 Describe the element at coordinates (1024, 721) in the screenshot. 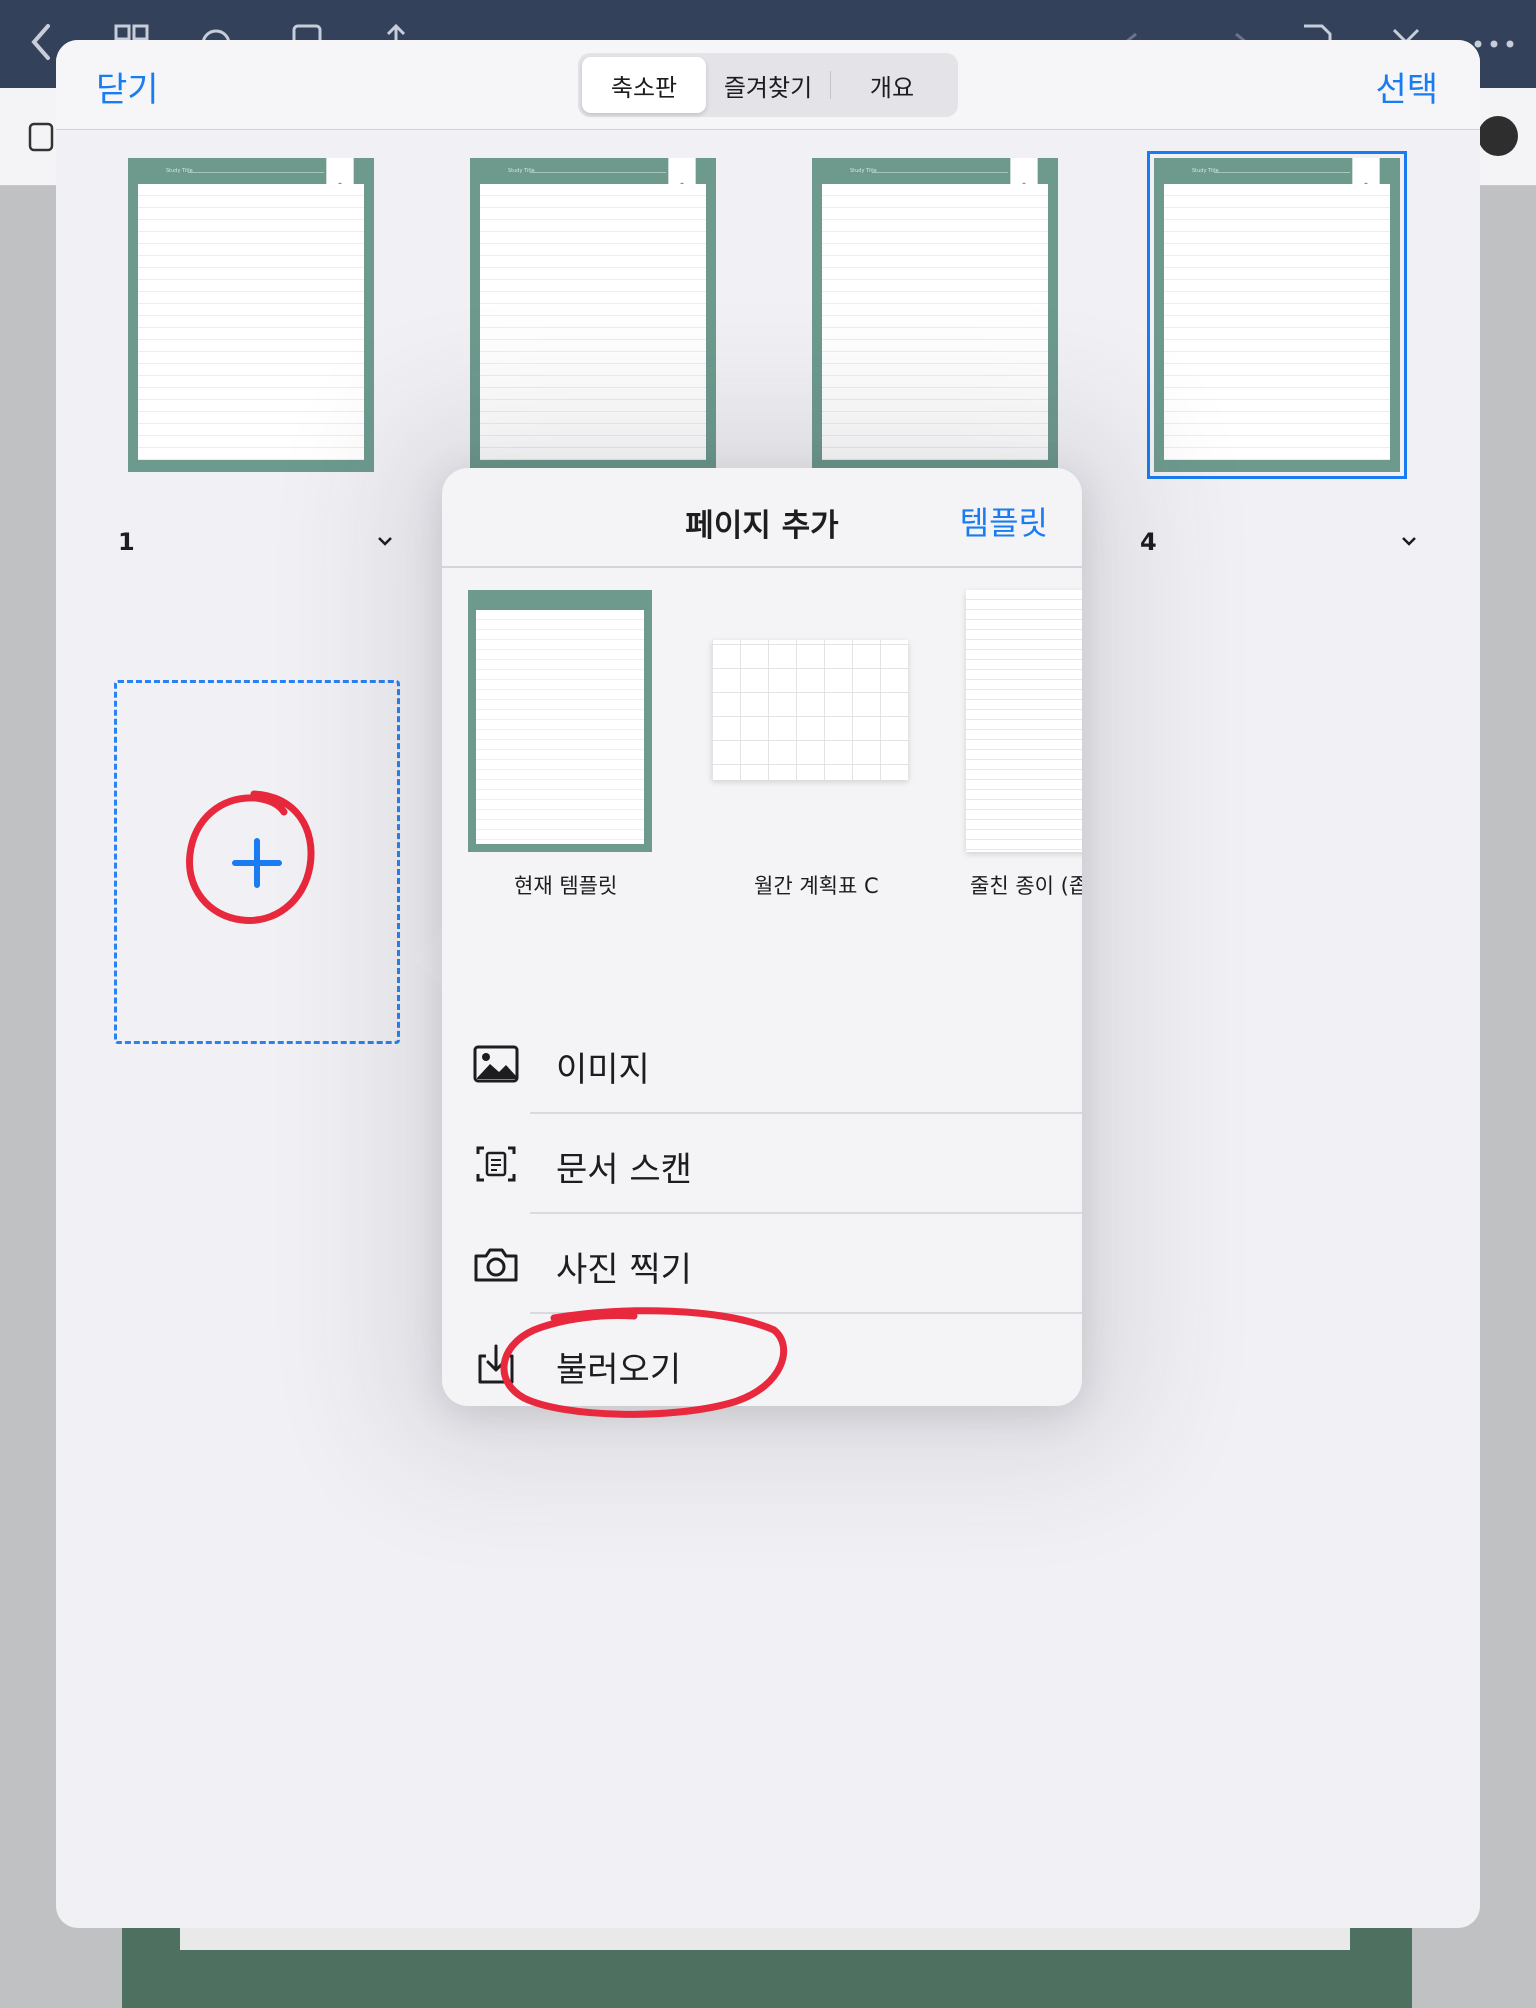

I see `template-lined-paper` at that location.